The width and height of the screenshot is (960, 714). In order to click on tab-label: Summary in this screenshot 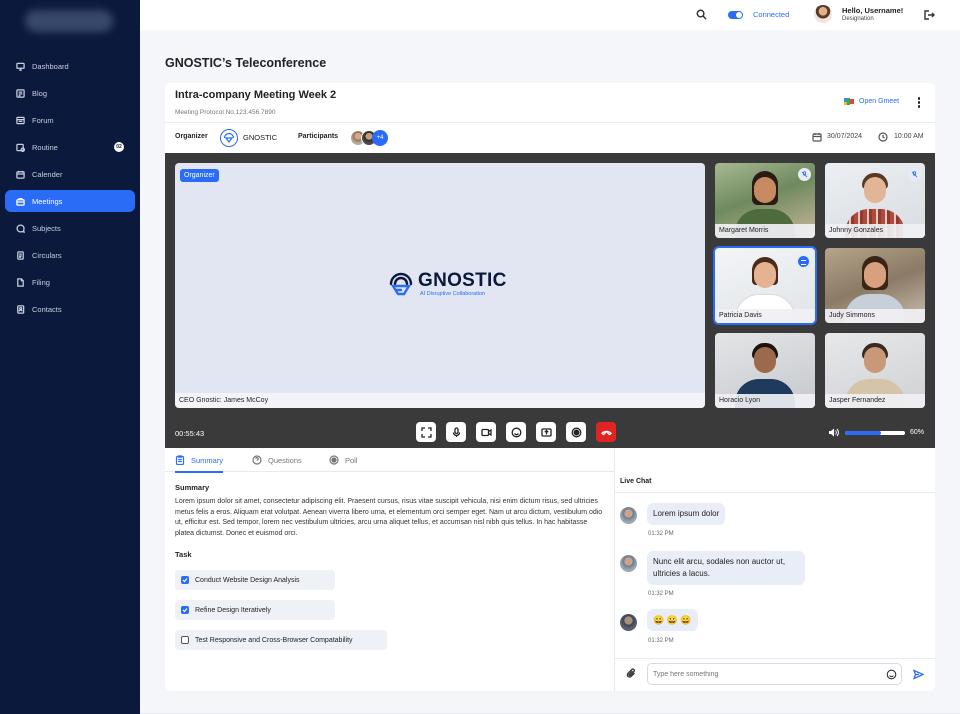, I will do `click(207, 460)`.